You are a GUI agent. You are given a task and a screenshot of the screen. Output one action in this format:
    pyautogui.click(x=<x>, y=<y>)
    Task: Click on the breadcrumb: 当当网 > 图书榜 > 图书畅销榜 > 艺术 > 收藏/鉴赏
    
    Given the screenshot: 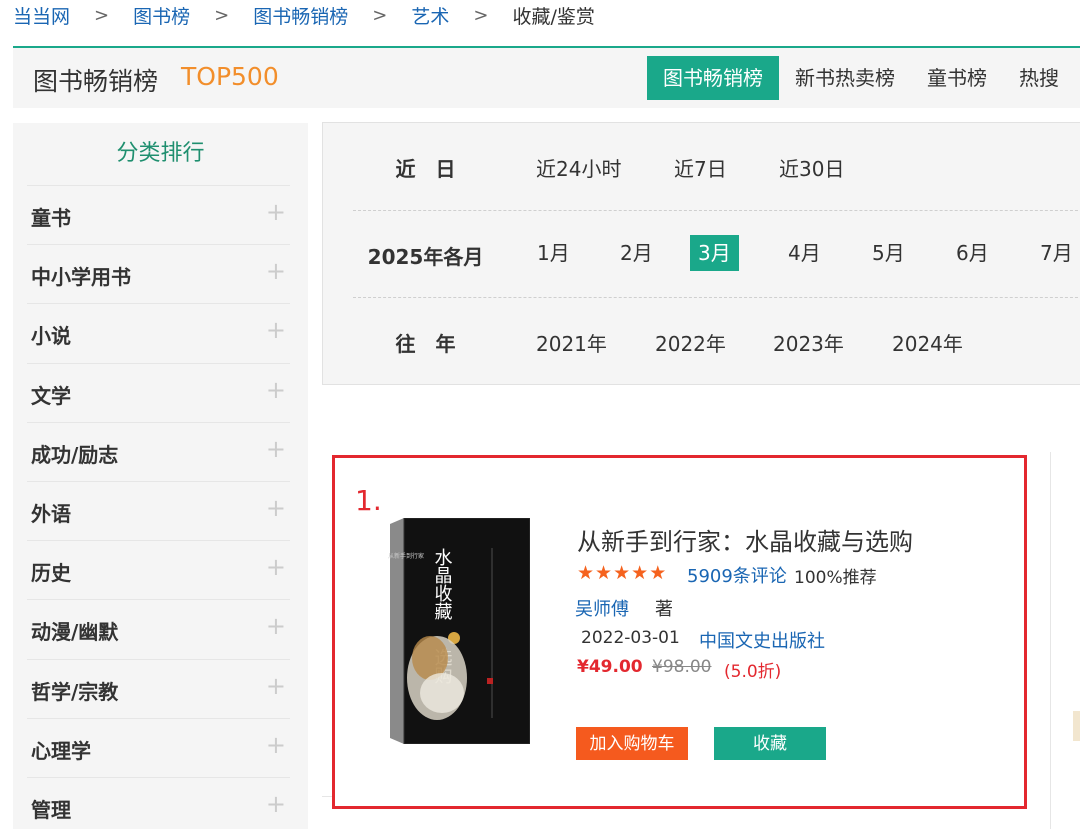 What is the action you would take?
    pyautogui.click(x=304, y=15)
    